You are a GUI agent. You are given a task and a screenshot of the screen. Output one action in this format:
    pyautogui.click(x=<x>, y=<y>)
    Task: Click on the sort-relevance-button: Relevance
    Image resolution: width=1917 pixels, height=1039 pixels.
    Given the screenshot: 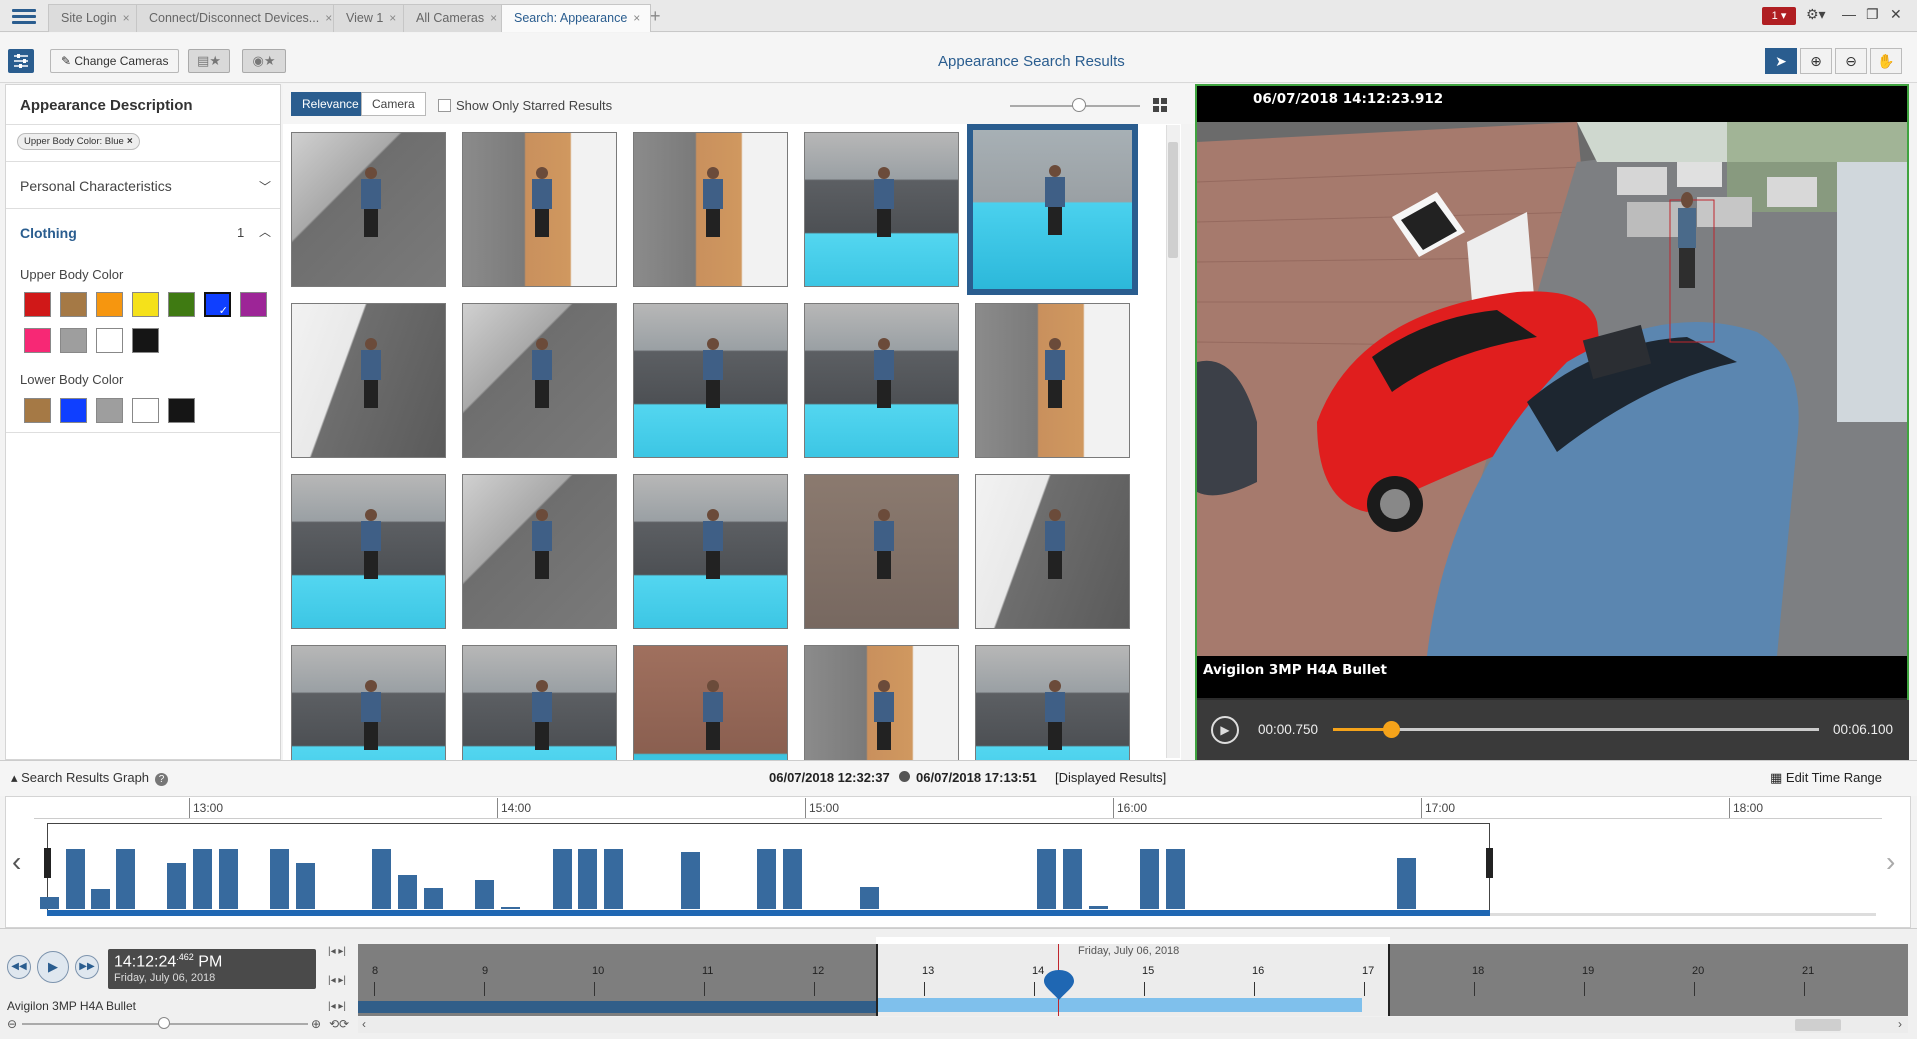 What is the action you would take?
    pyautogui.click(x=330, y=104)
    